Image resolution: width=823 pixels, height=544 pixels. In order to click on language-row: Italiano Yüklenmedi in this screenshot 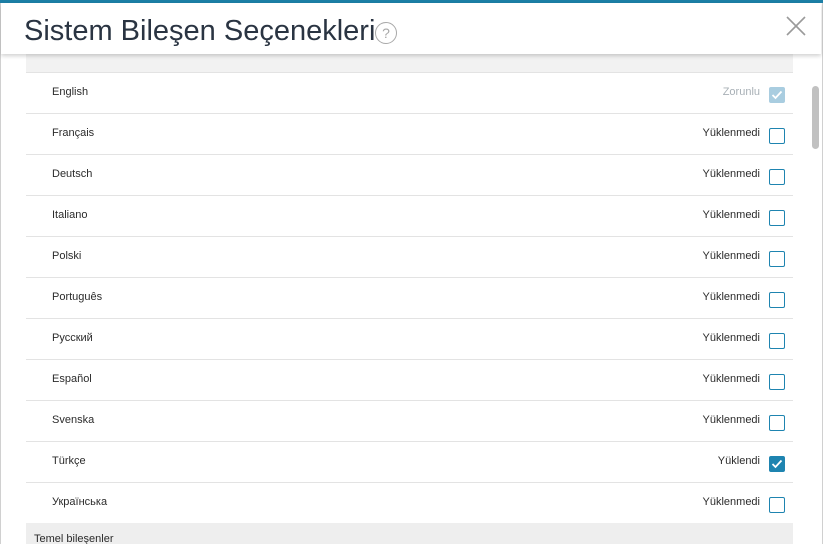, I will do `click(409, 216)`.